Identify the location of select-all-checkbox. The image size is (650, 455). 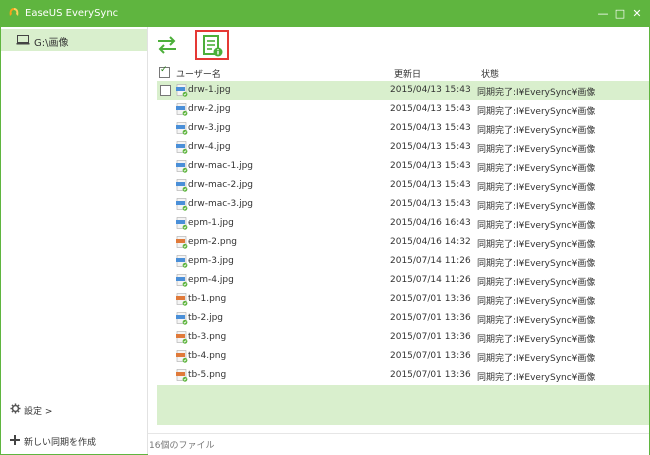
(164, 71).